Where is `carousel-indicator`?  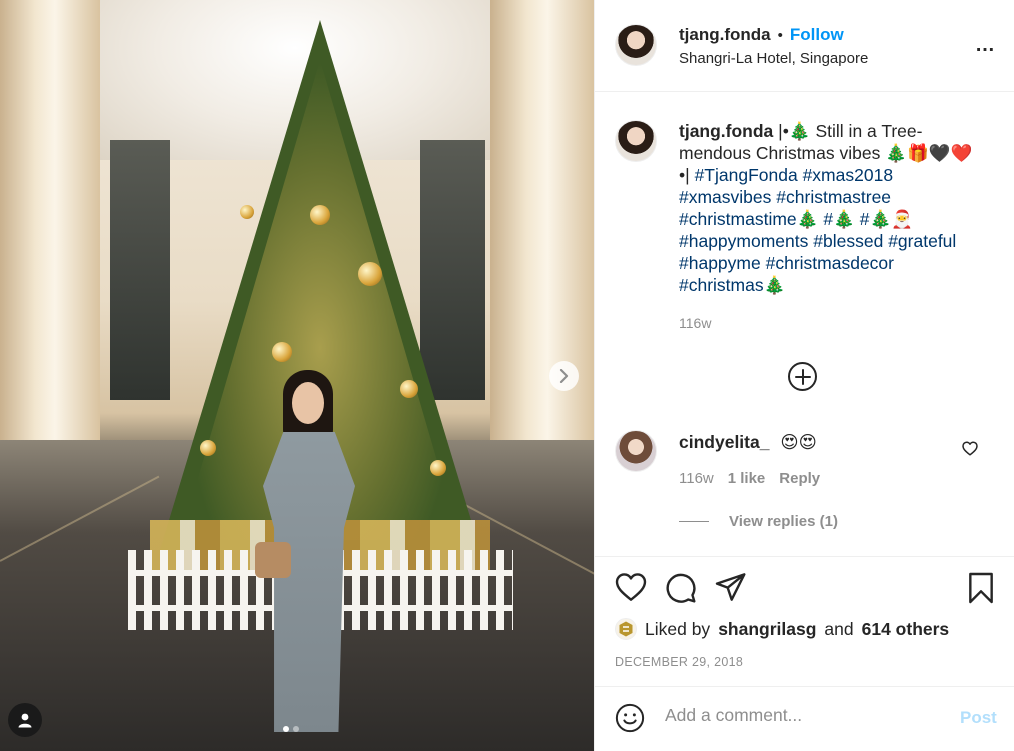 carousel-indicator is located at coordinates (291, 729).